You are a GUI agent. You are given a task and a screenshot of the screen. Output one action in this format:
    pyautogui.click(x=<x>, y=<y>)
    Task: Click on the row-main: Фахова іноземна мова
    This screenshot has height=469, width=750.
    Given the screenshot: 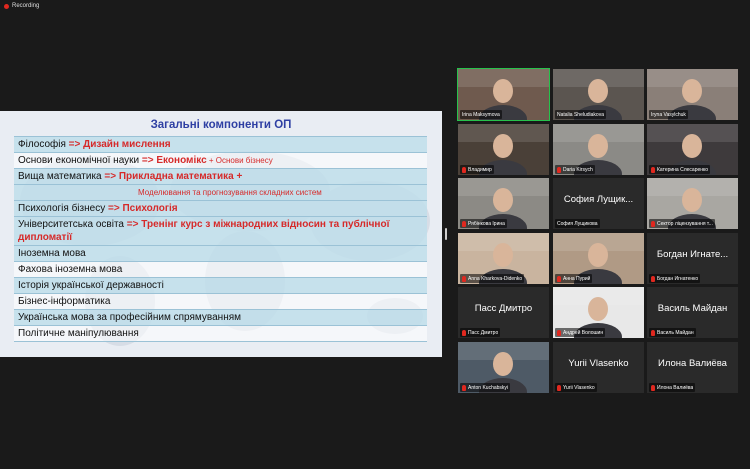 What is the action you would take?
    pyautogui.click(x=70, y=269)
    